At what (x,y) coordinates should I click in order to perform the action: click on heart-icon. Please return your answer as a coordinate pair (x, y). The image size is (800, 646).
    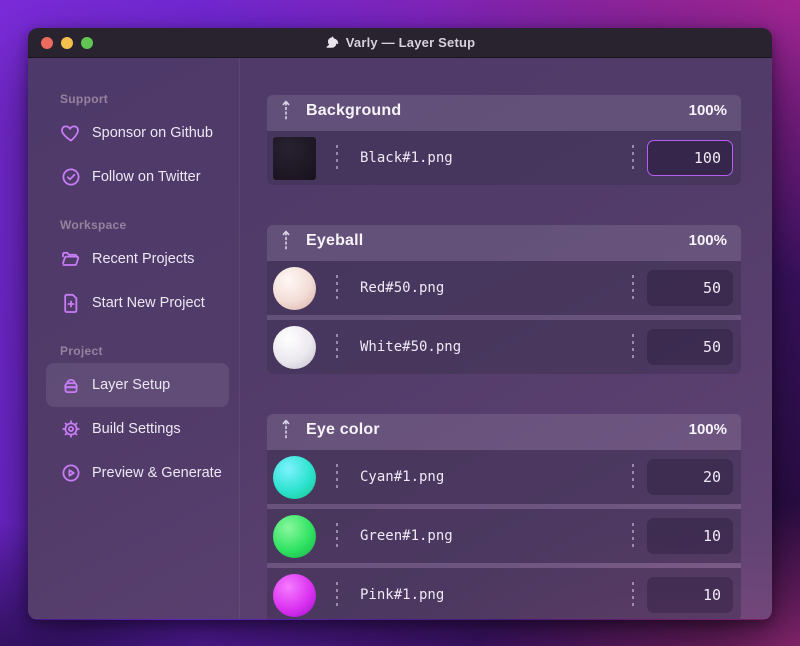
    Looking at the image, I should click on (71, 133).